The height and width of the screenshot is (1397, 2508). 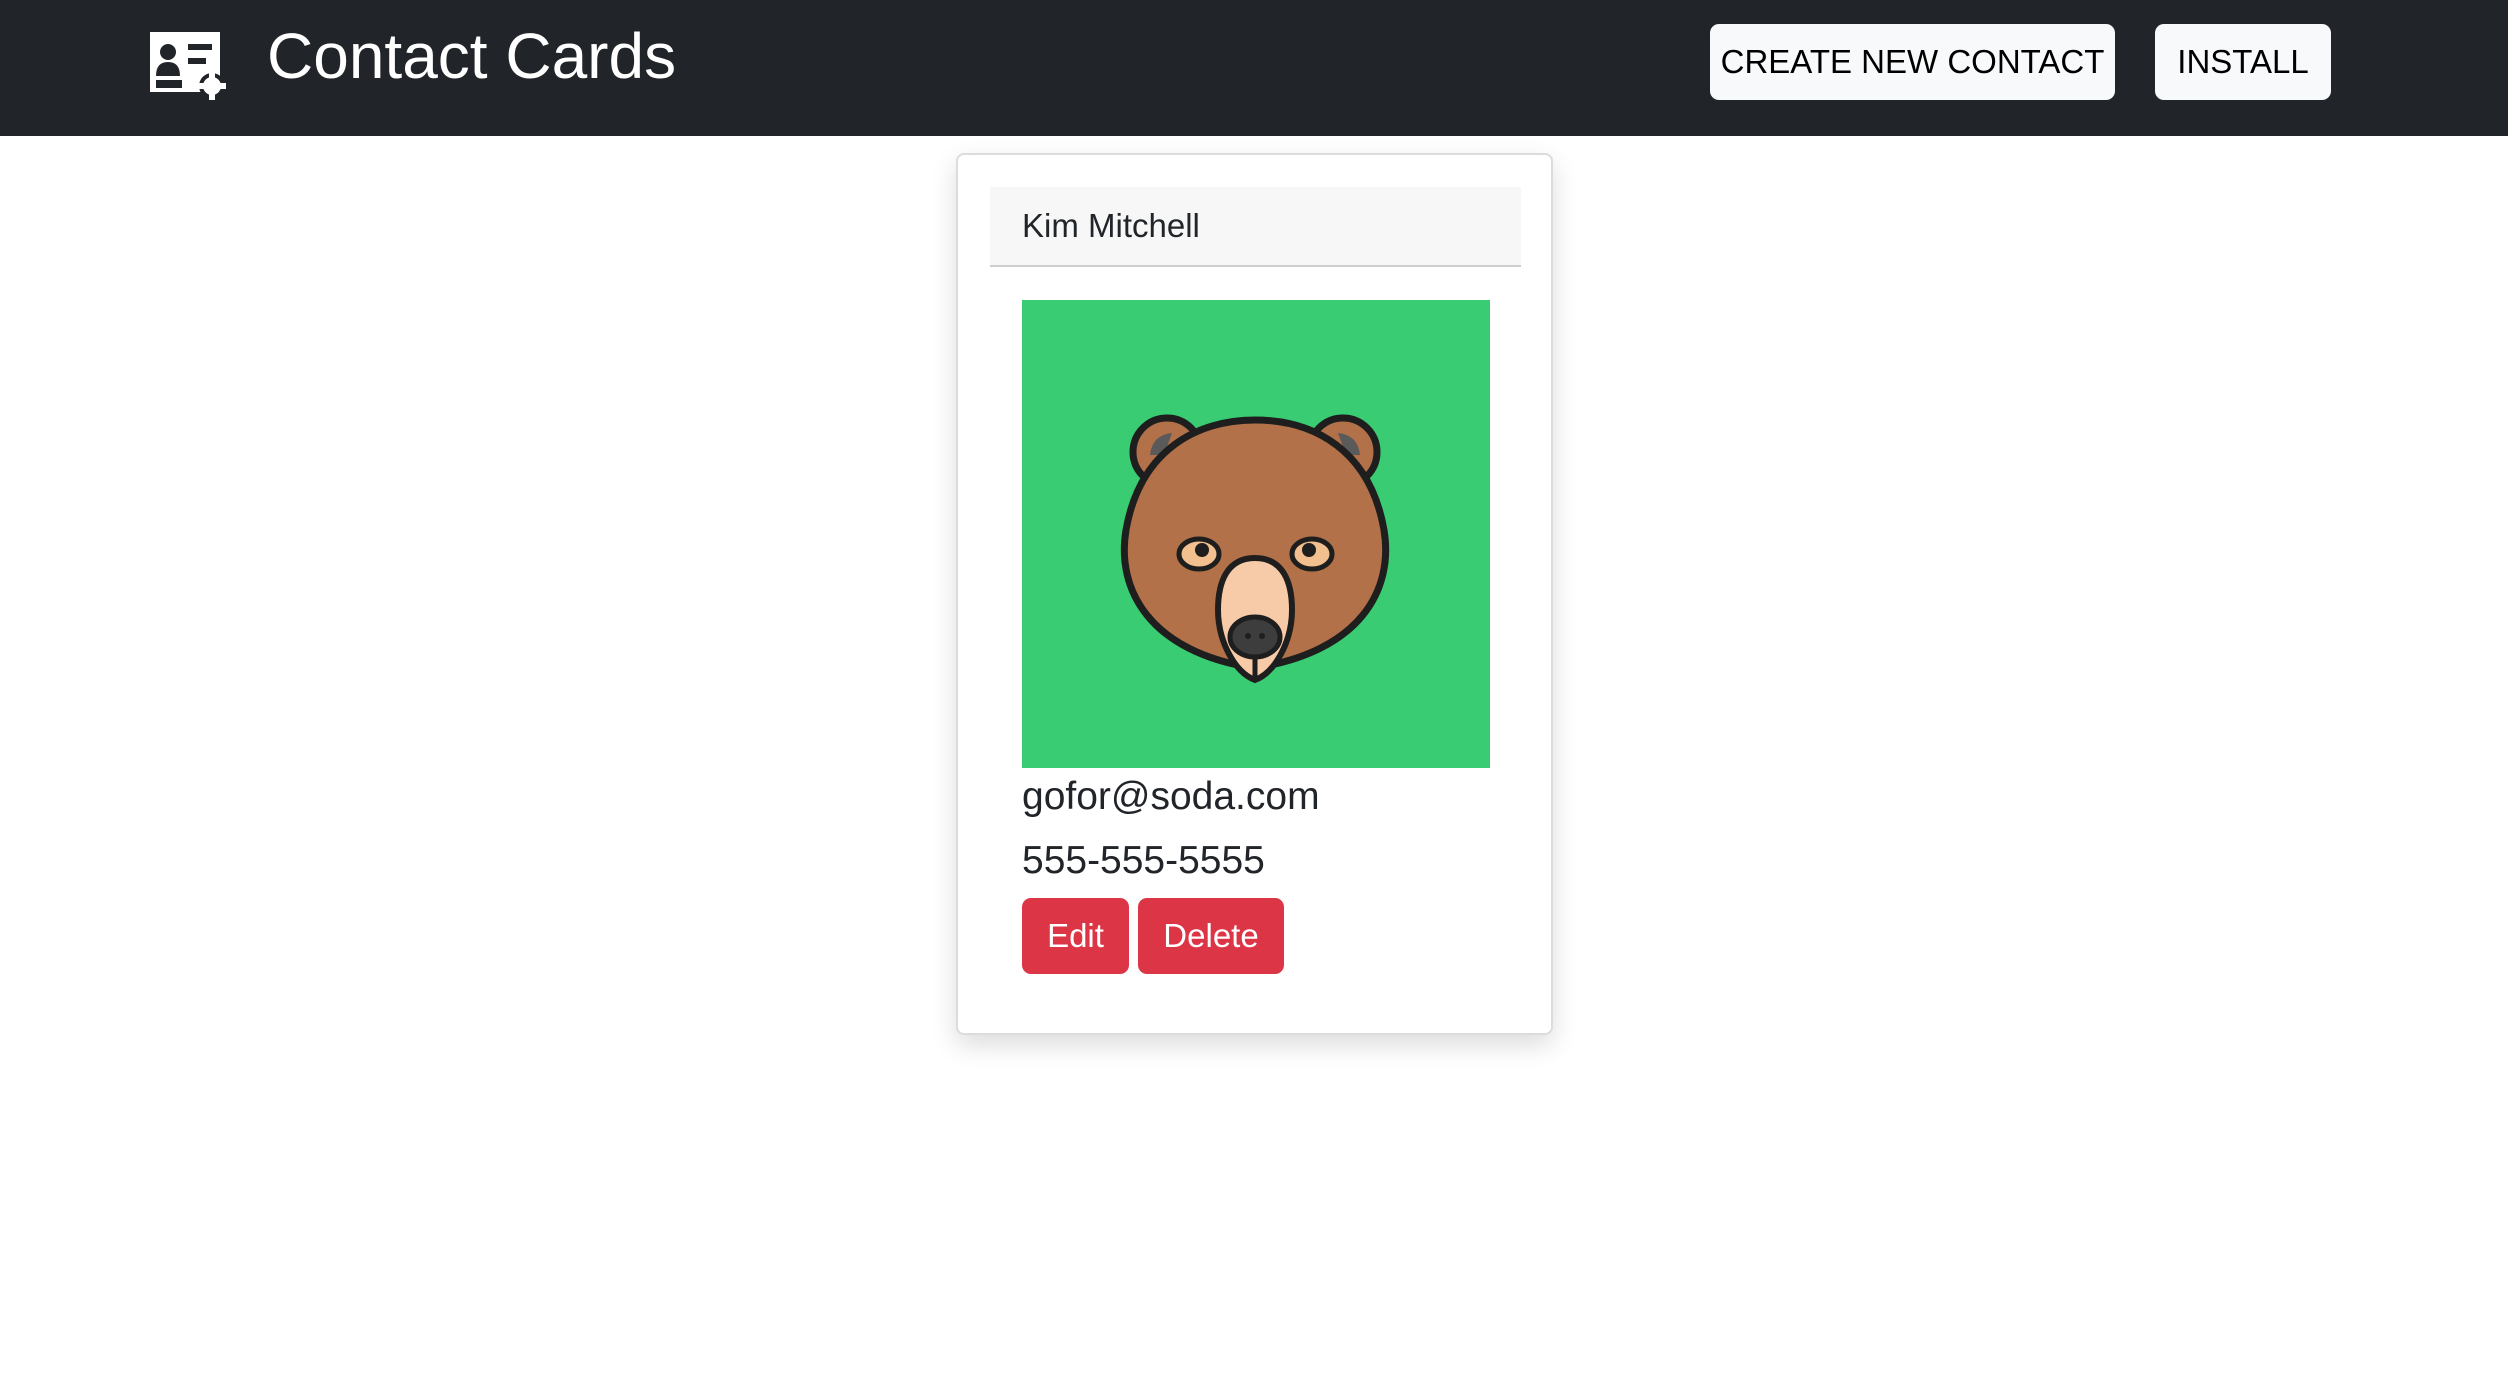 What do you see at coordinates (1211, 936) in the screenshot?
I see `delete-button: Delete` at bounding box center [1211, 936].